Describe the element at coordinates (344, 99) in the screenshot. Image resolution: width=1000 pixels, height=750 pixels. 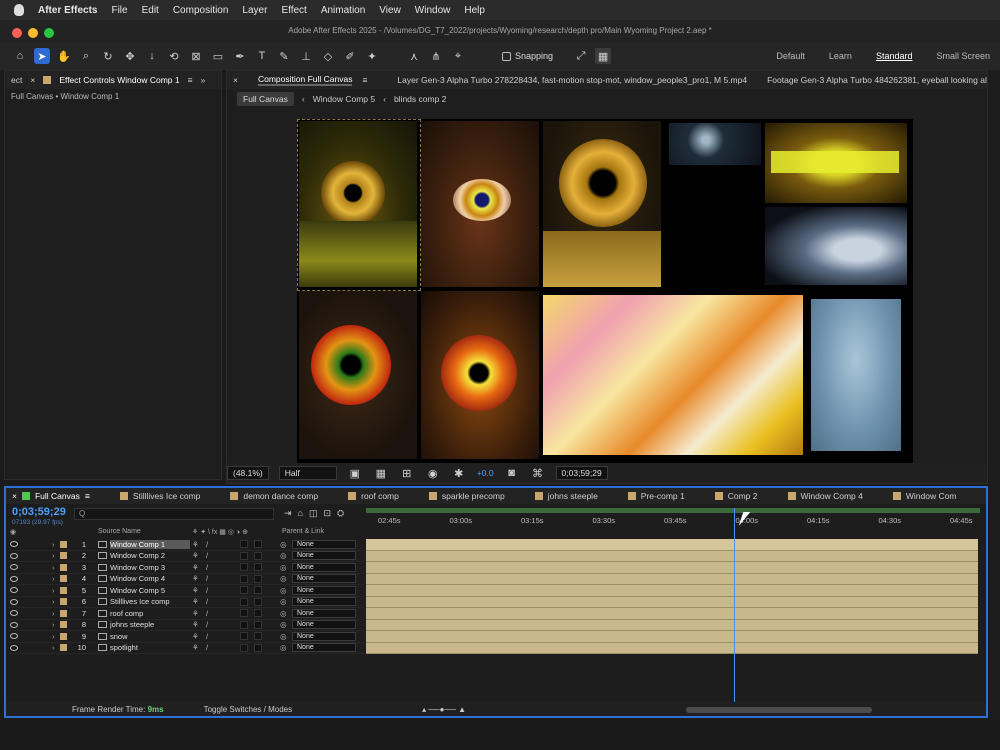
I see `breadcrumb-item: Window Comp 5` at that location.